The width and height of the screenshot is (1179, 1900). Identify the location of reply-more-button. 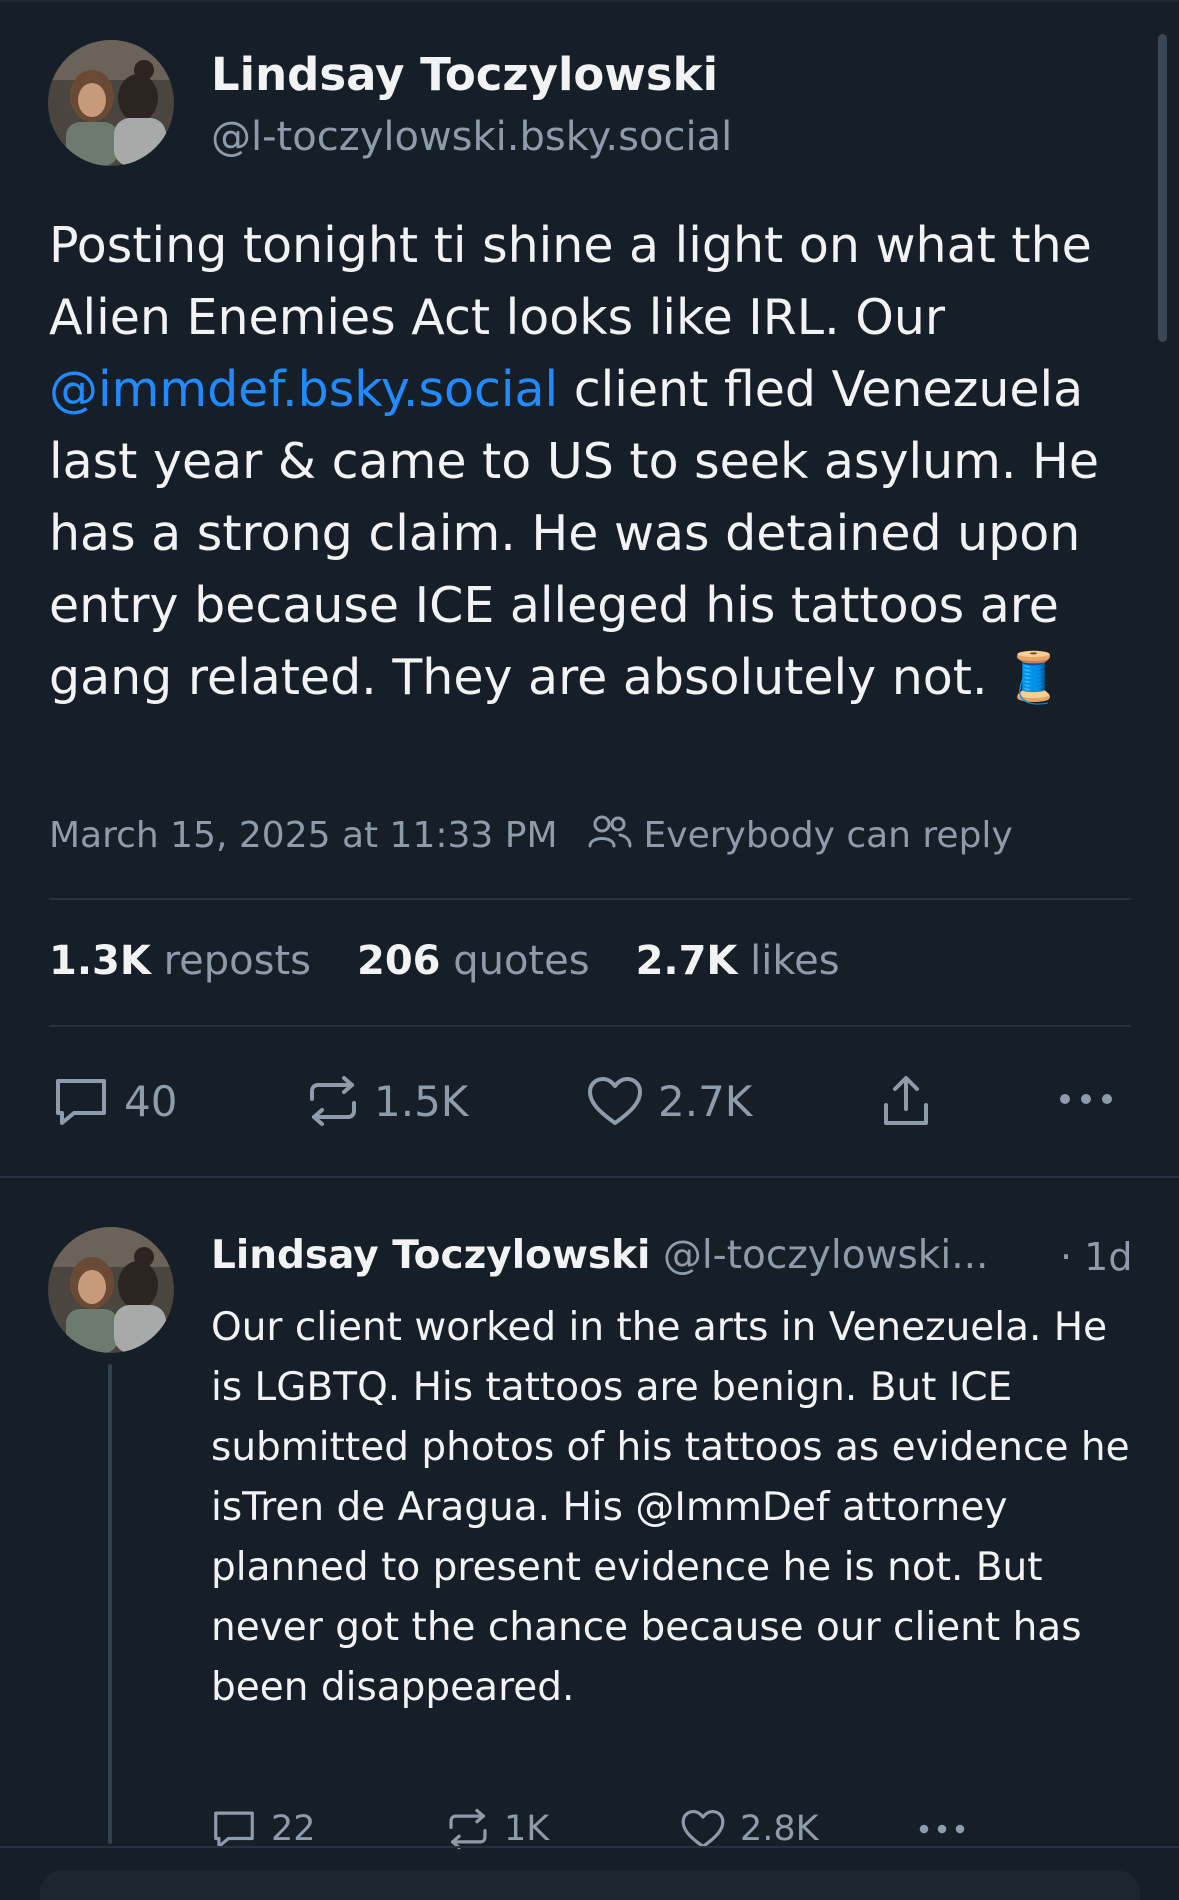
(942, 1829).